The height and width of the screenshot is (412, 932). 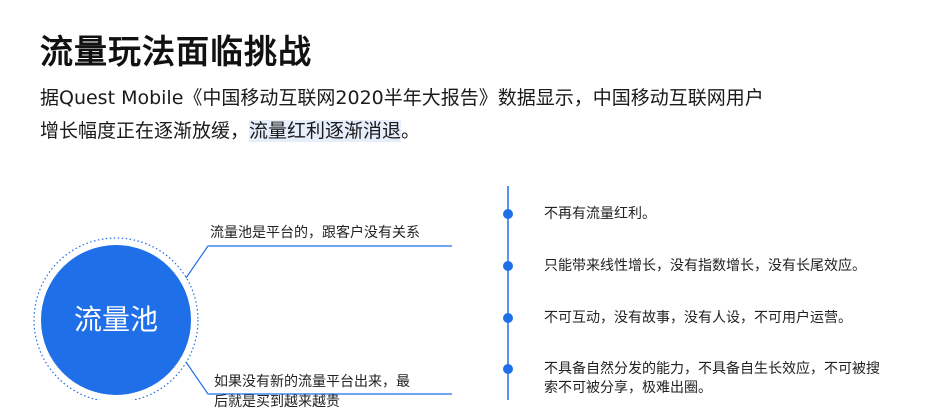 What do you see at coordinates (698, 318) in the screenshot?
I see `timeline-item: 不可互动，没有故事，没有人设，不可用户运营。` at bounding box center [698, 318].